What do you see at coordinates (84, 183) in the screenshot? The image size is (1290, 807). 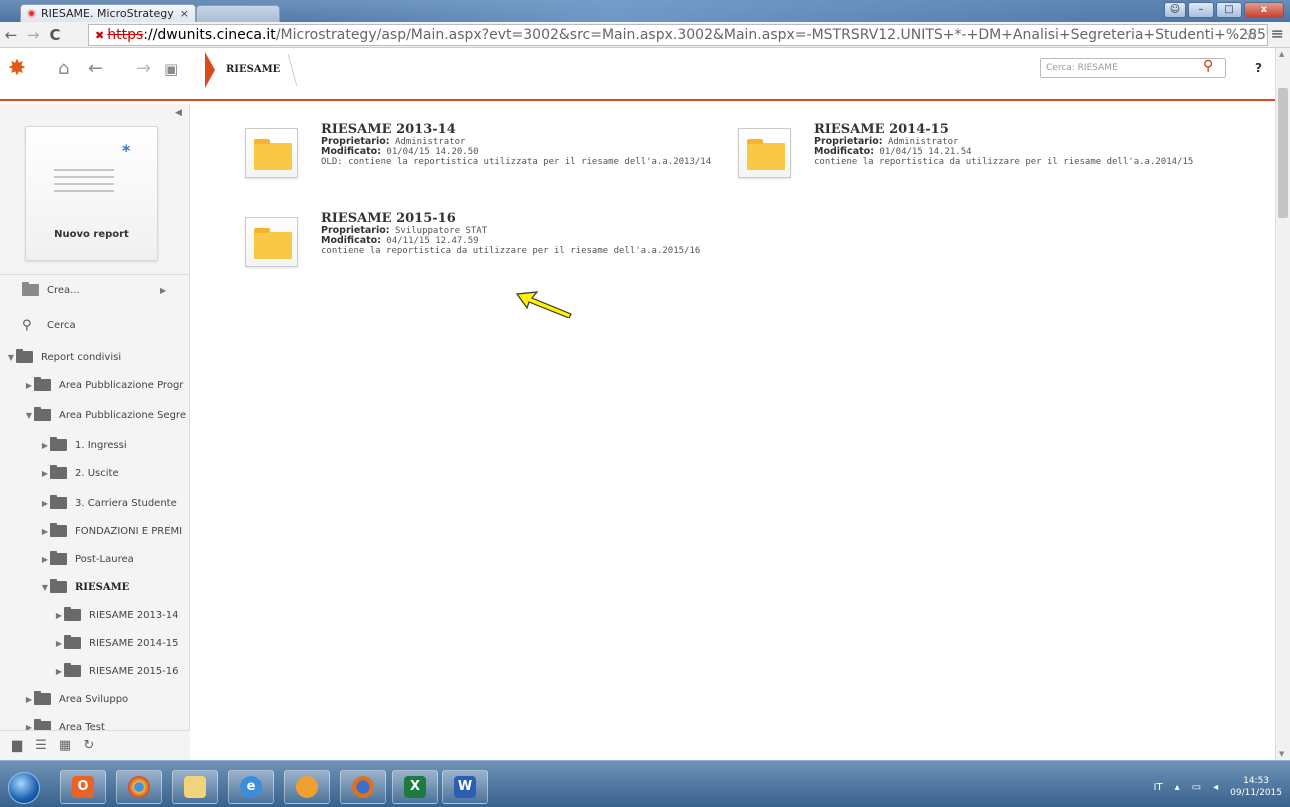 I see `report-grid-icon` at bounding box center [84, 183].